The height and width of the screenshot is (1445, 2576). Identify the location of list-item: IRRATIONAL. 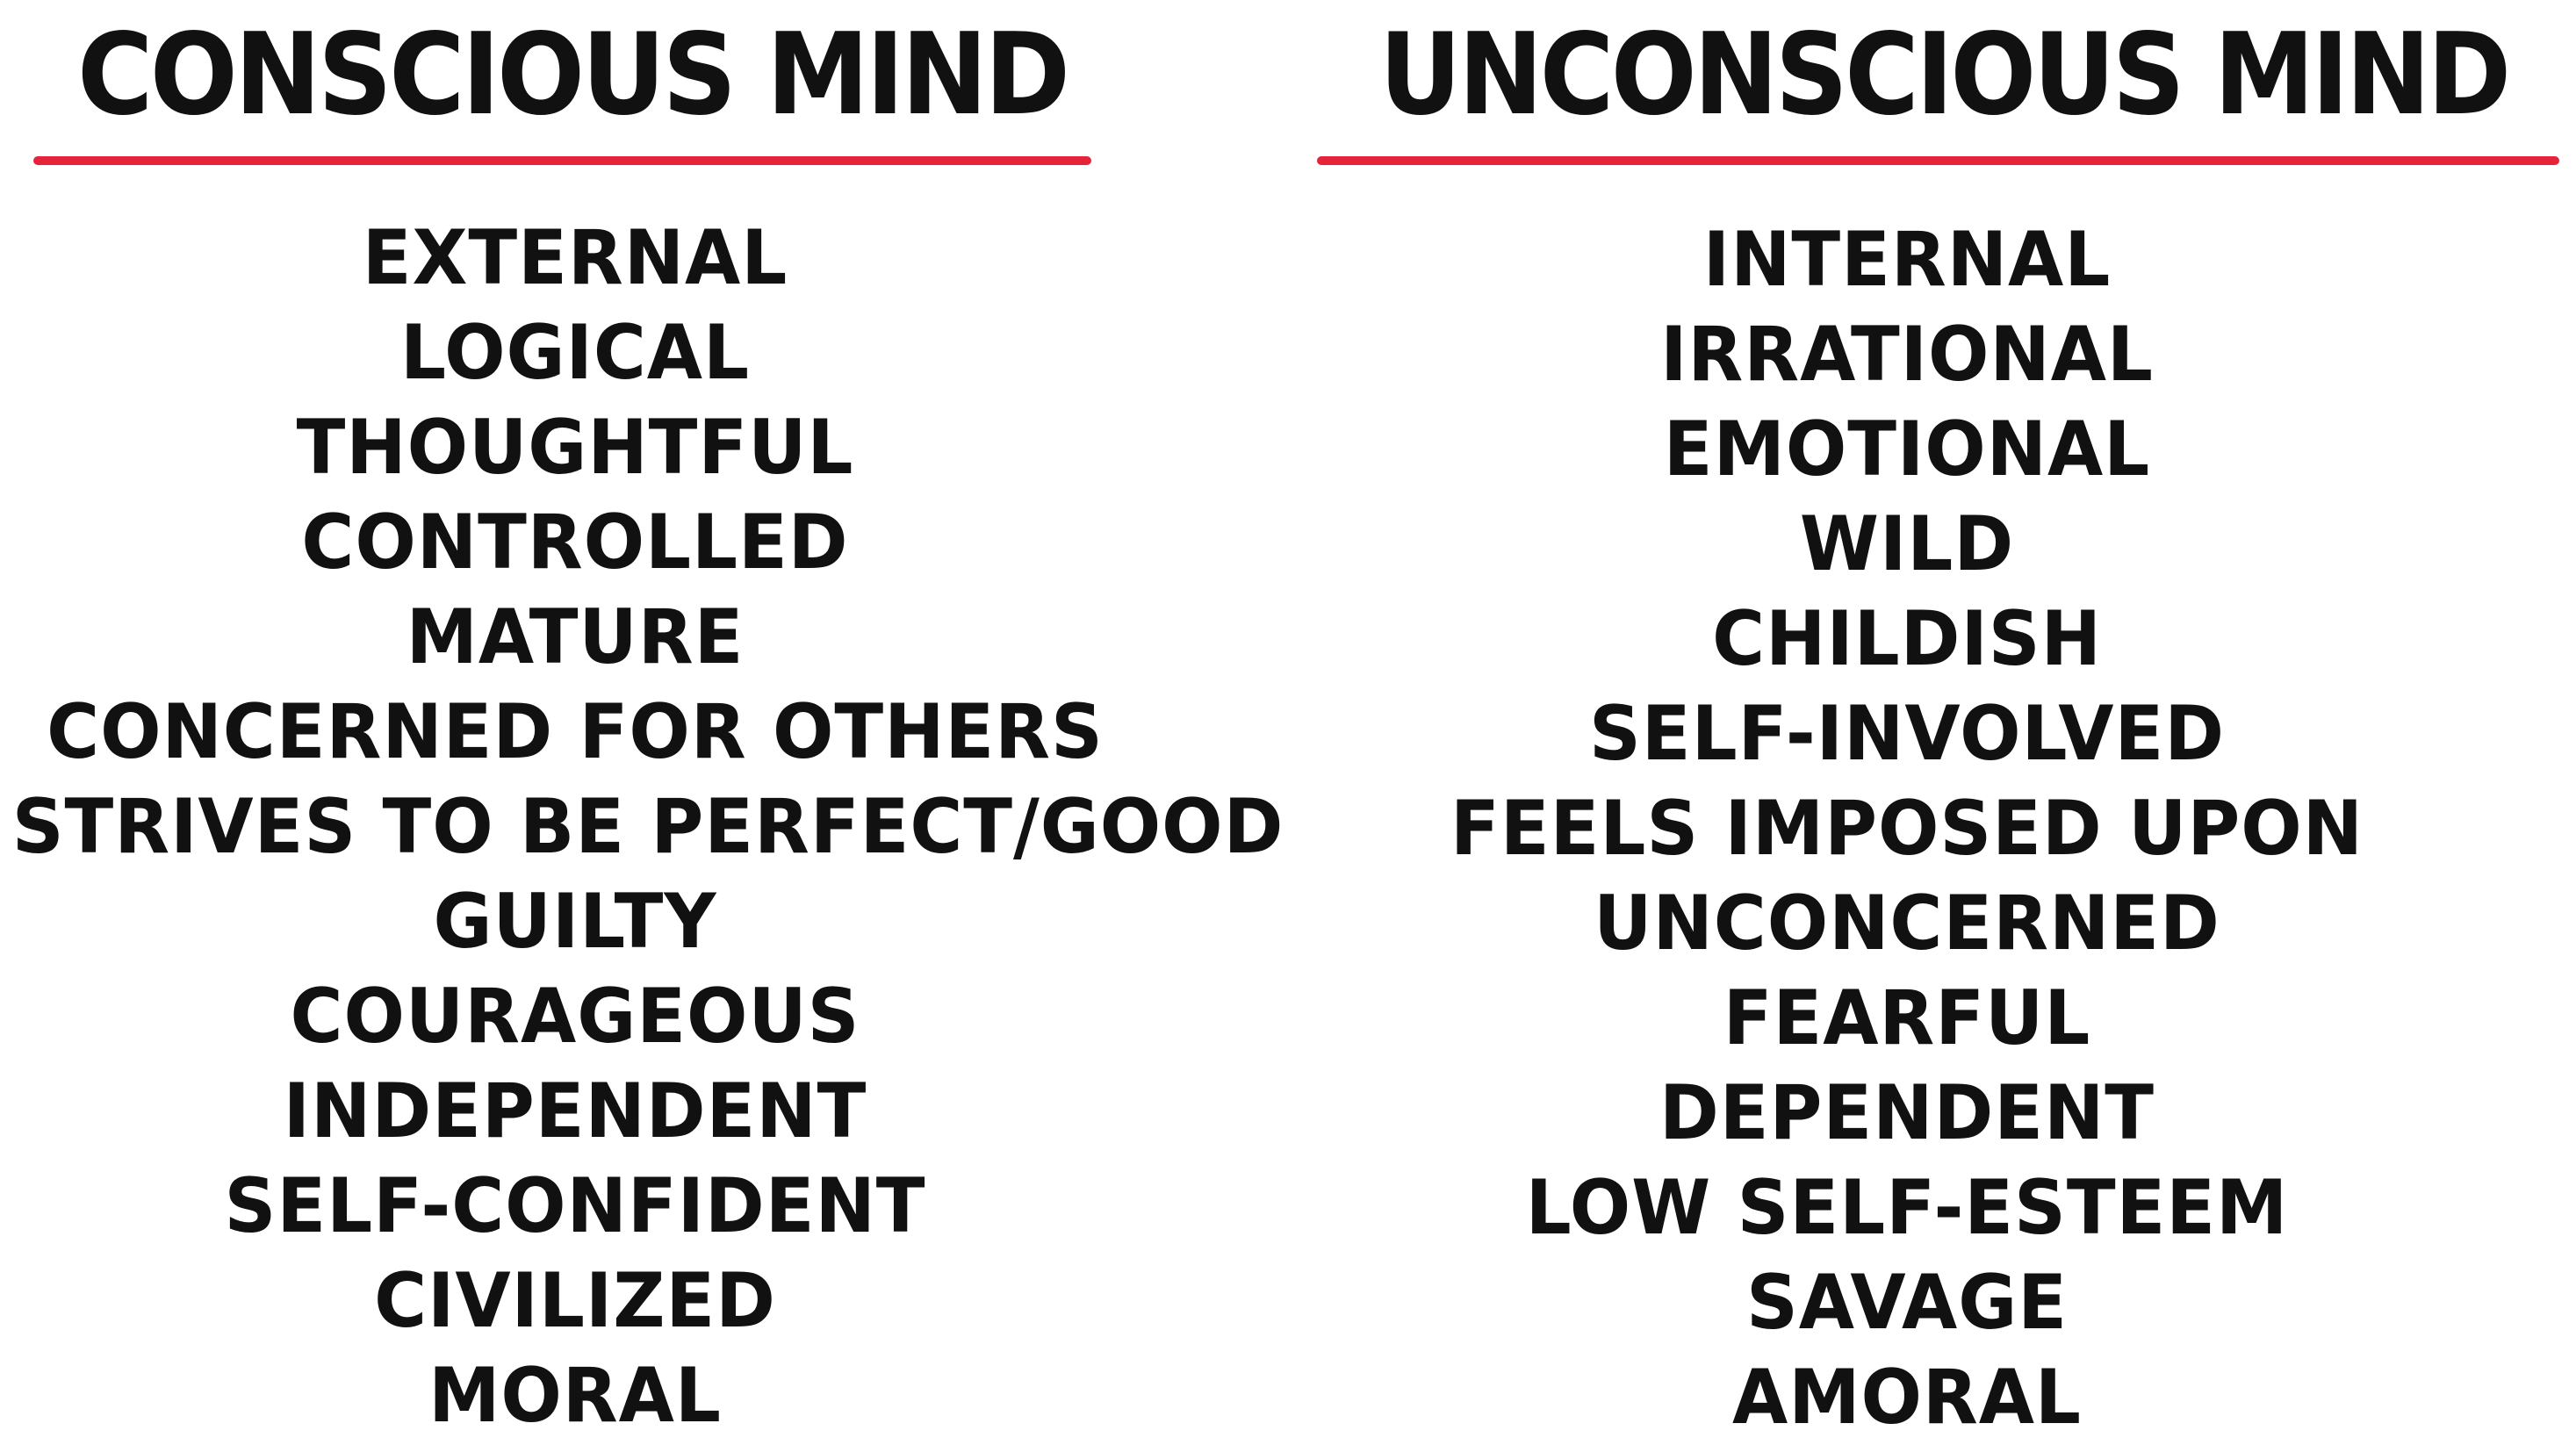
(1907, 355).